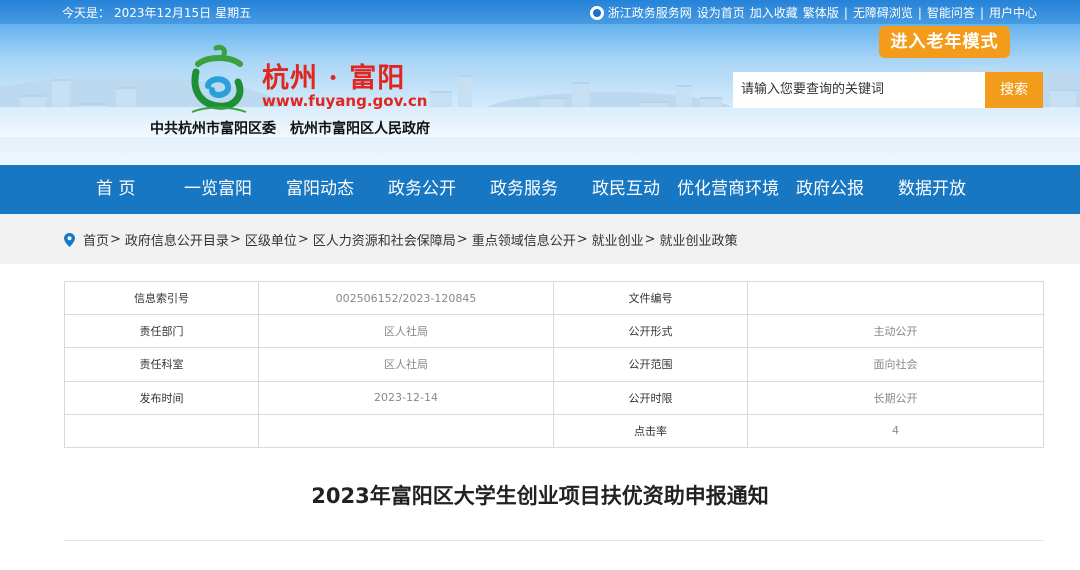  Describe the element at coordinates (524, 189) in the screenshot. I see `nav-government-services: 政务服务` at that location.